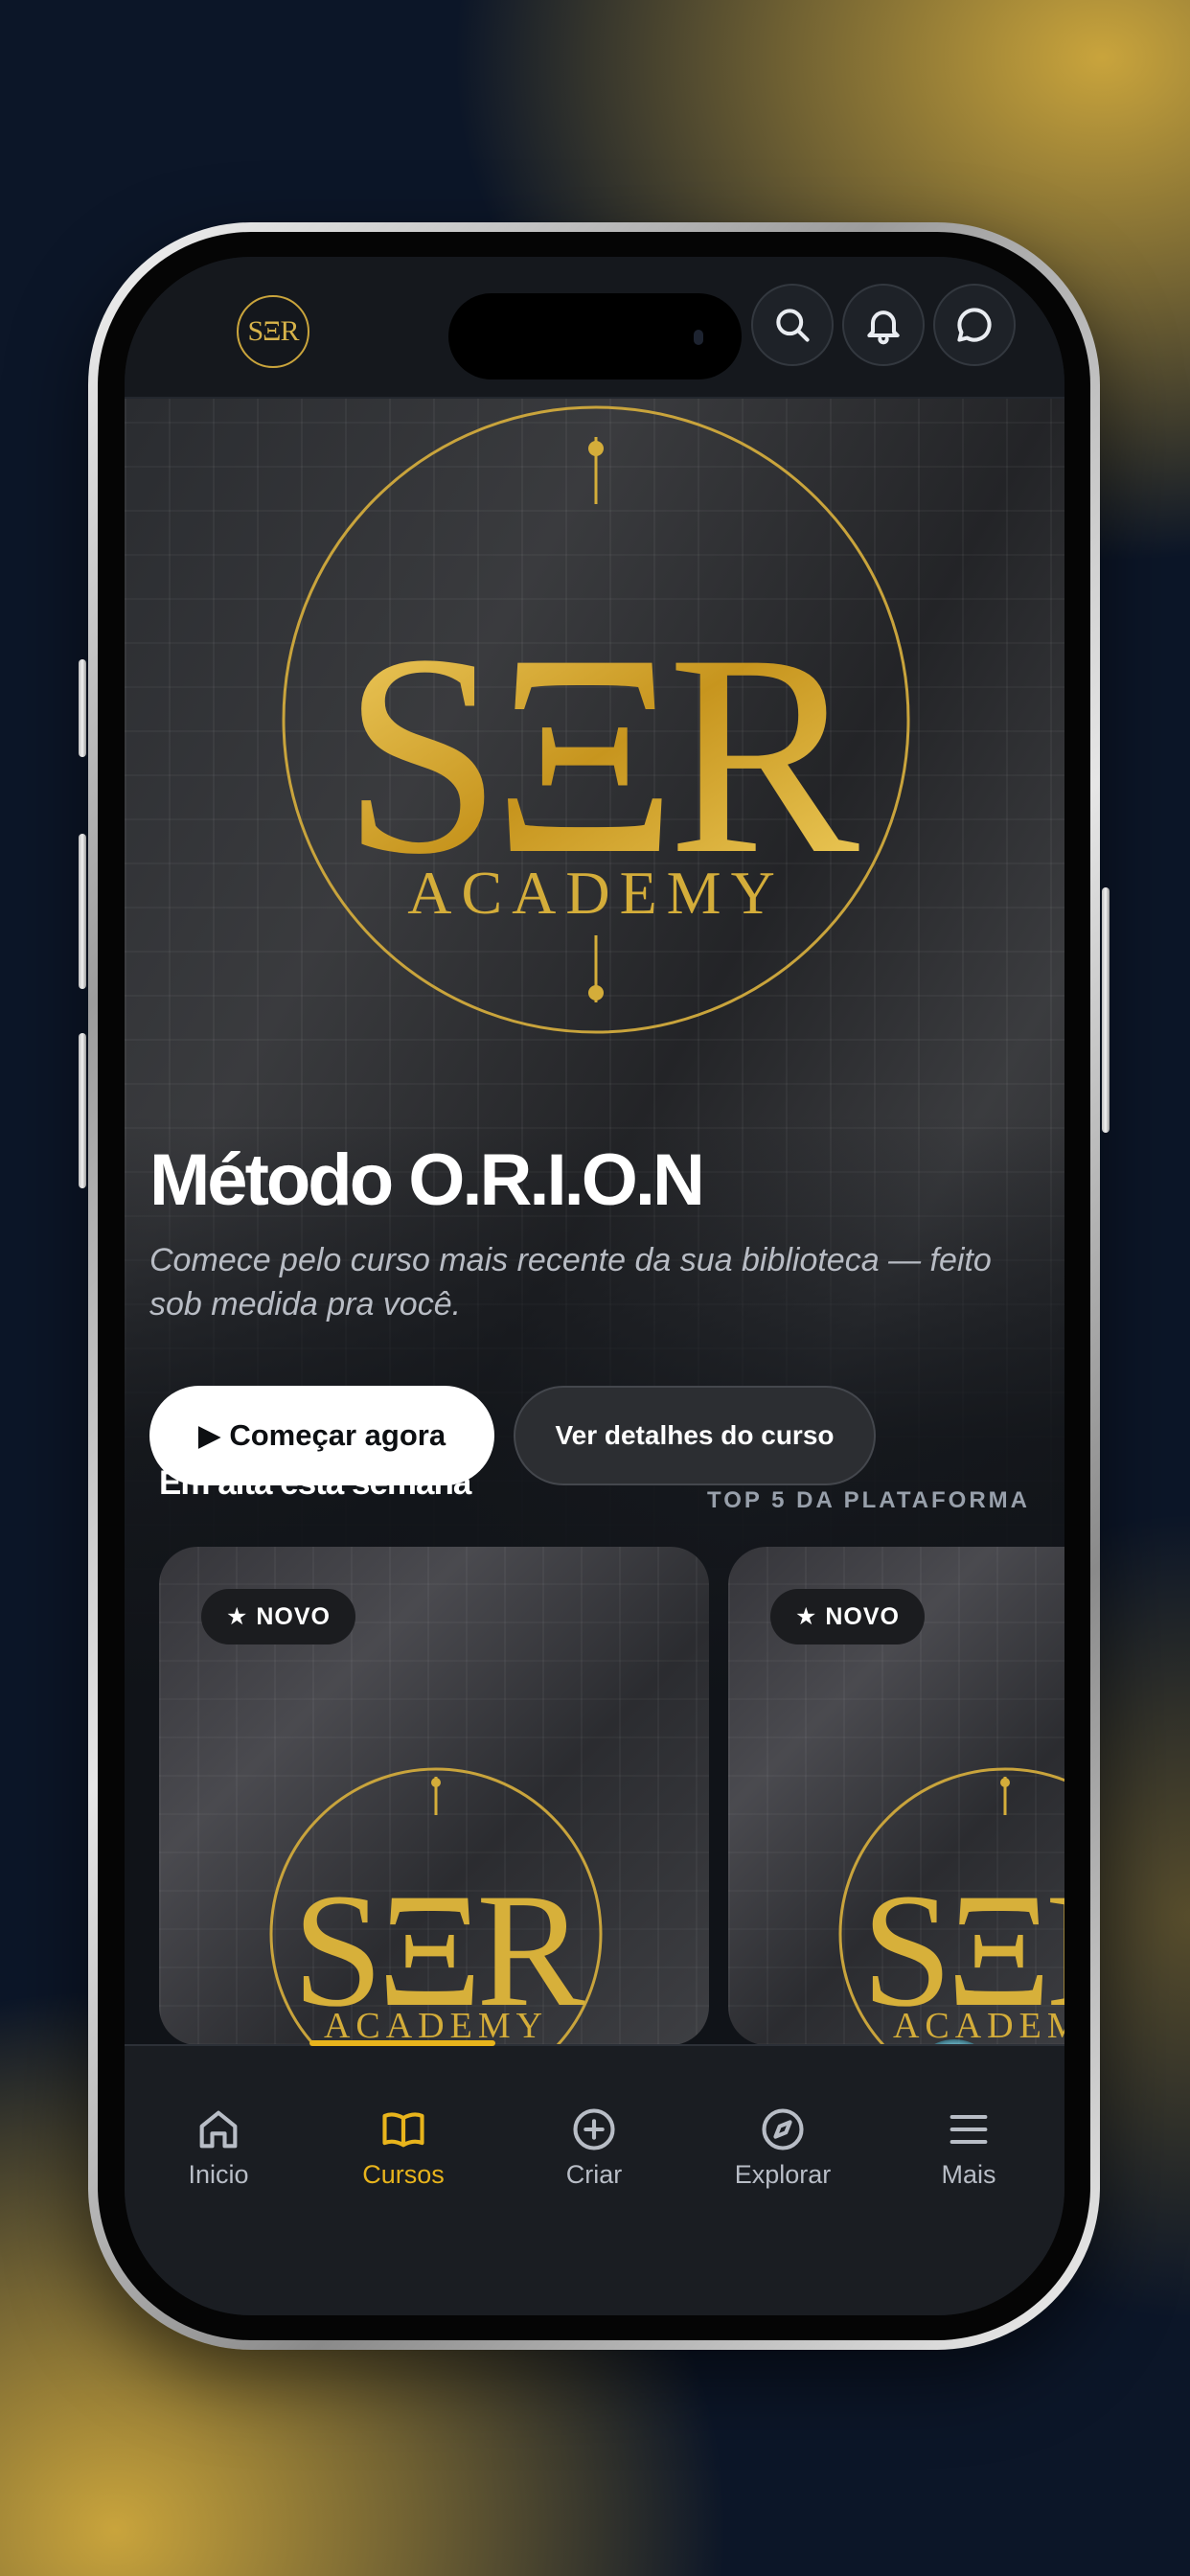 This screenshot has height=2576, width=1190. What do you see at coordinates (315, 1483) in the screenshot?
I see `trending-section-title: Em alta esta semana` at bounding box center [315, 1483].